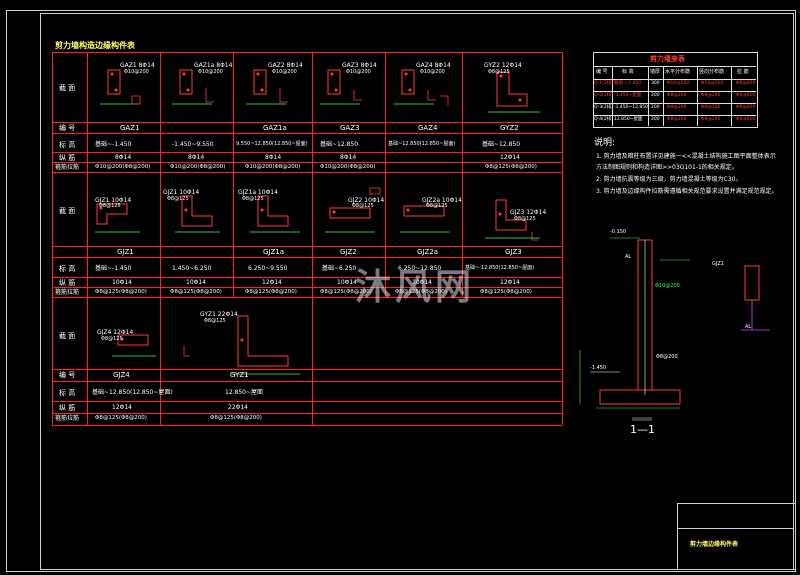  Describe the element at coordinates (736, 536) in the screenshot. I see `title-block` at that location.